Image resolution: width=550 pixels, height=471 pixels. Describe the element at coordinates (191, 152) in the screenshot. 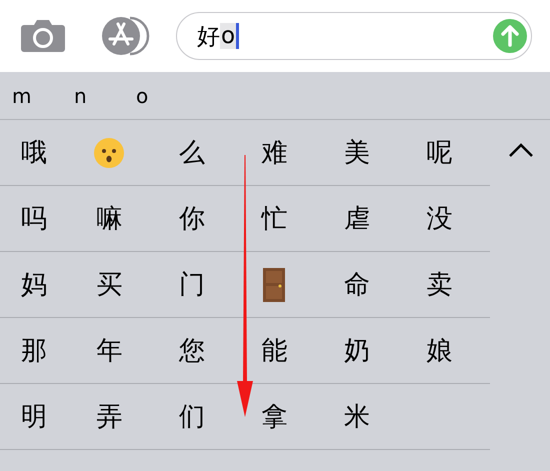

I see `candidate-character: 么` at that location.